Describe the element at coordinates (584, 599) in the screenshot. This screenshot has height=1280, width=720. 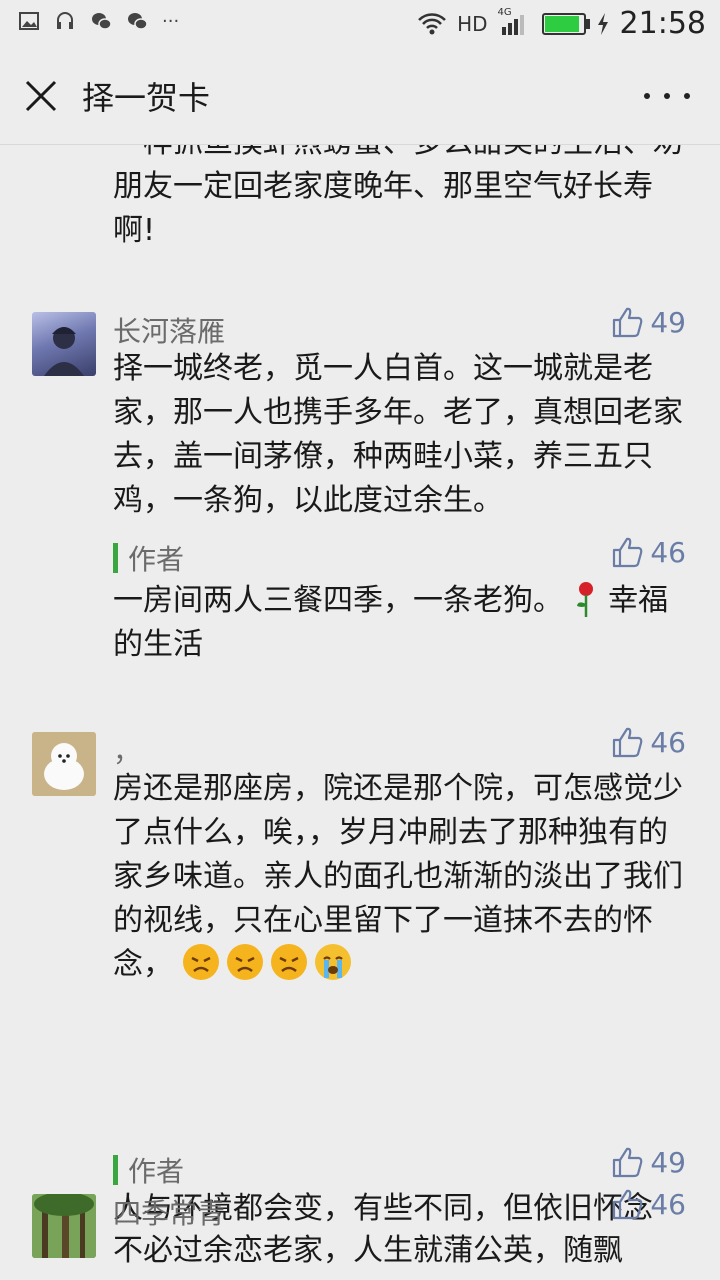
I see `rose-emoji` at that location.